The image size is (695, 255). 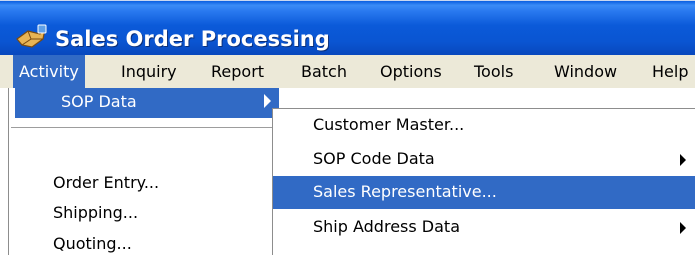 What do you see at coordinates (31, 36) in the screenshot?
I see `module-icon` at bounding box center [31, 36].